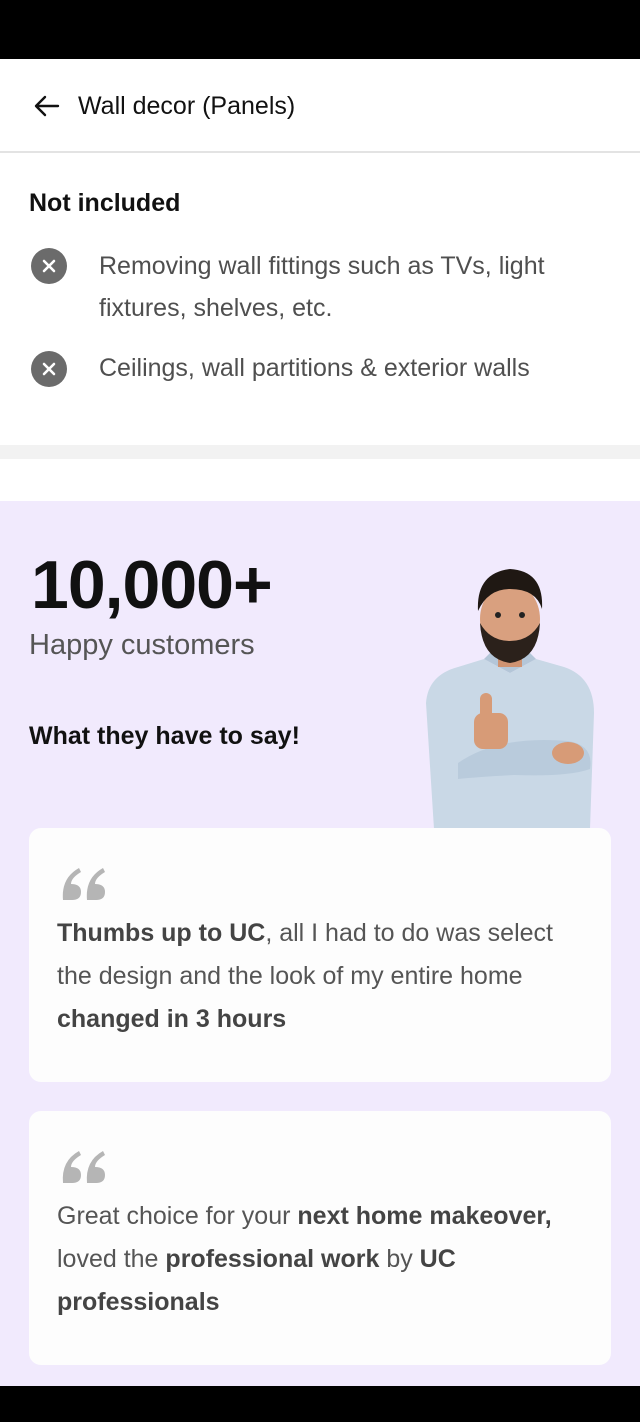 The width and height of the screenshot is (640, 1422). I want to click on testimonial-segment: Great choice for your, so click(177, 1216).